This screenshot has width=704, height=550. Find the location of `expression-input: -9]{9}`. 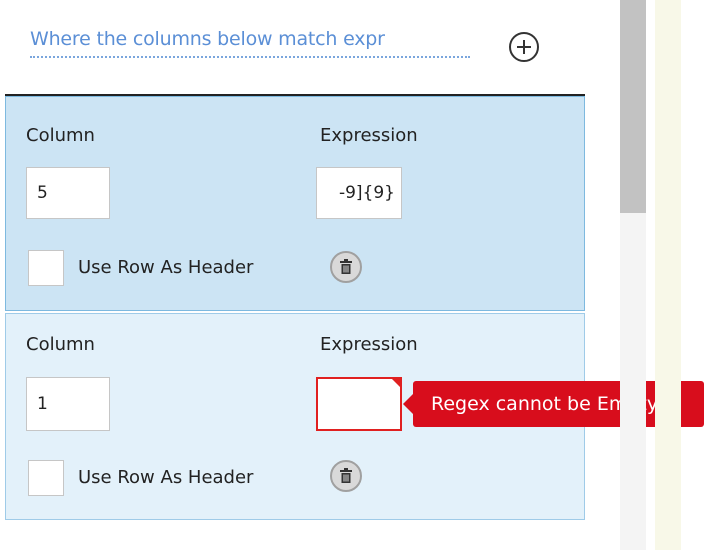

expression-input: -9]{9} is located at coordinates (359, 193).